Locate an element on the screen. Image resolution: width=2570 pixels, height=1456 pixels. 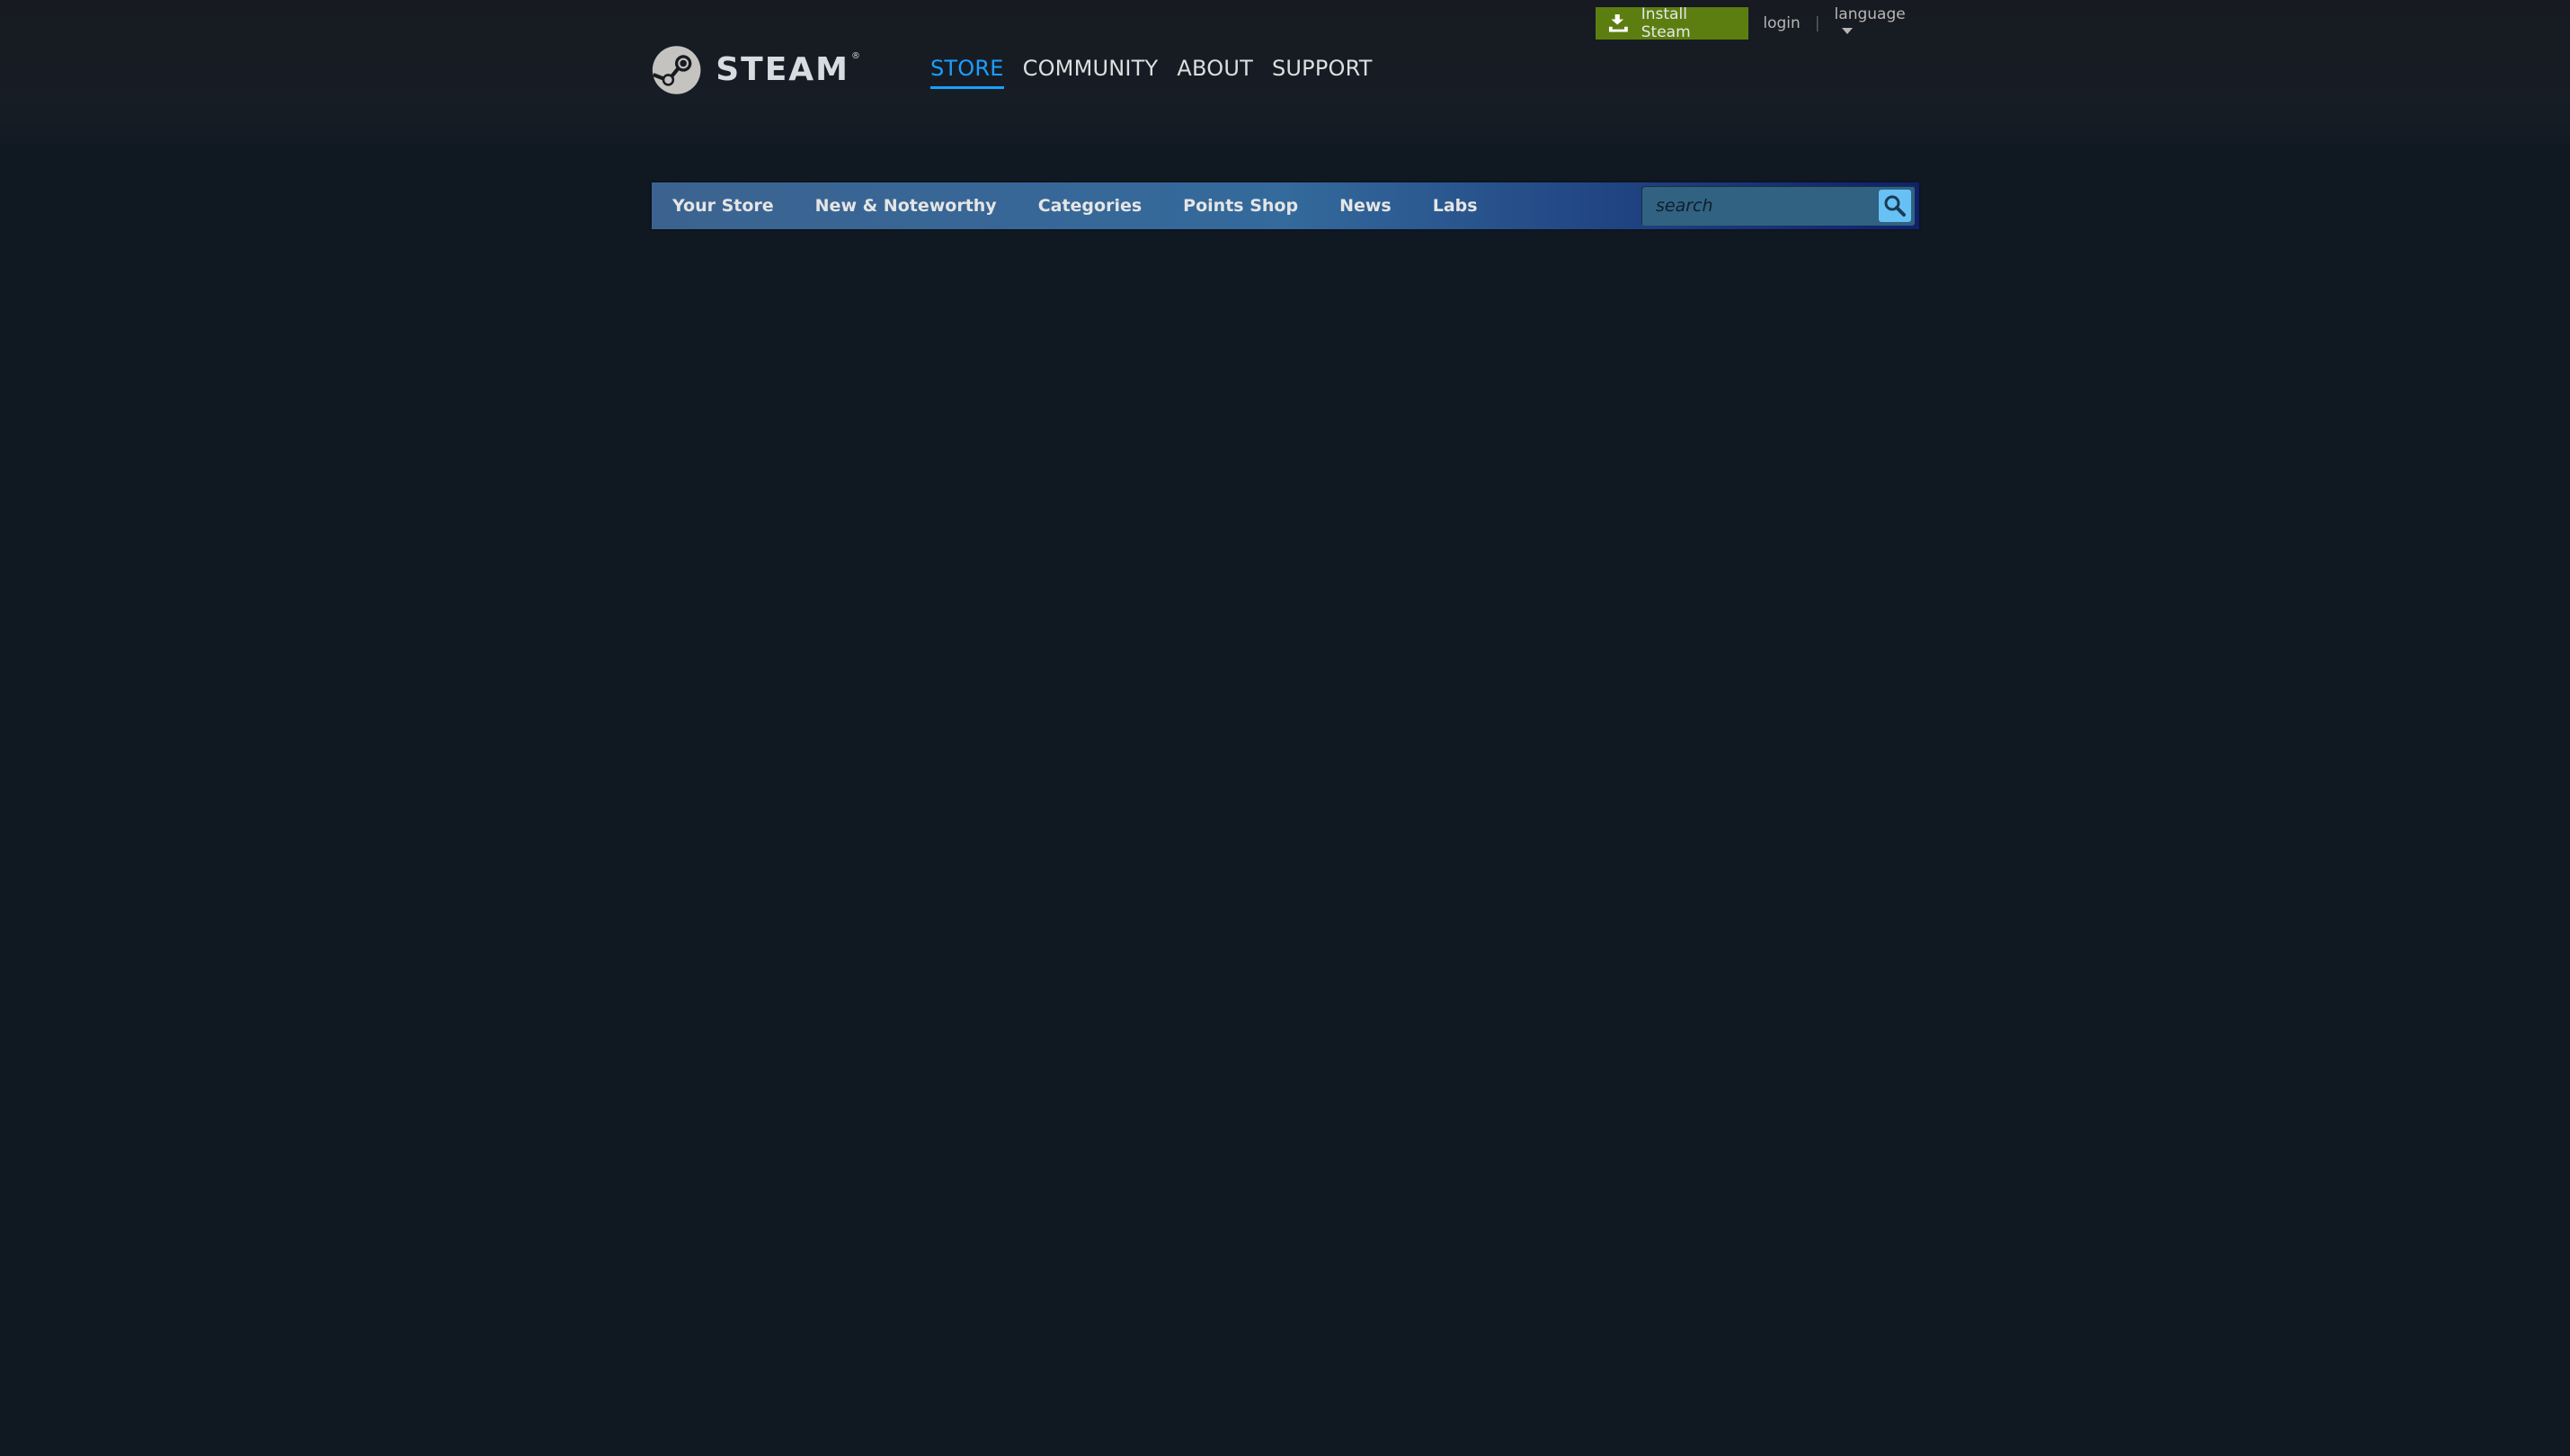
chevron-down-icon is located at coordinates (1847, 31).